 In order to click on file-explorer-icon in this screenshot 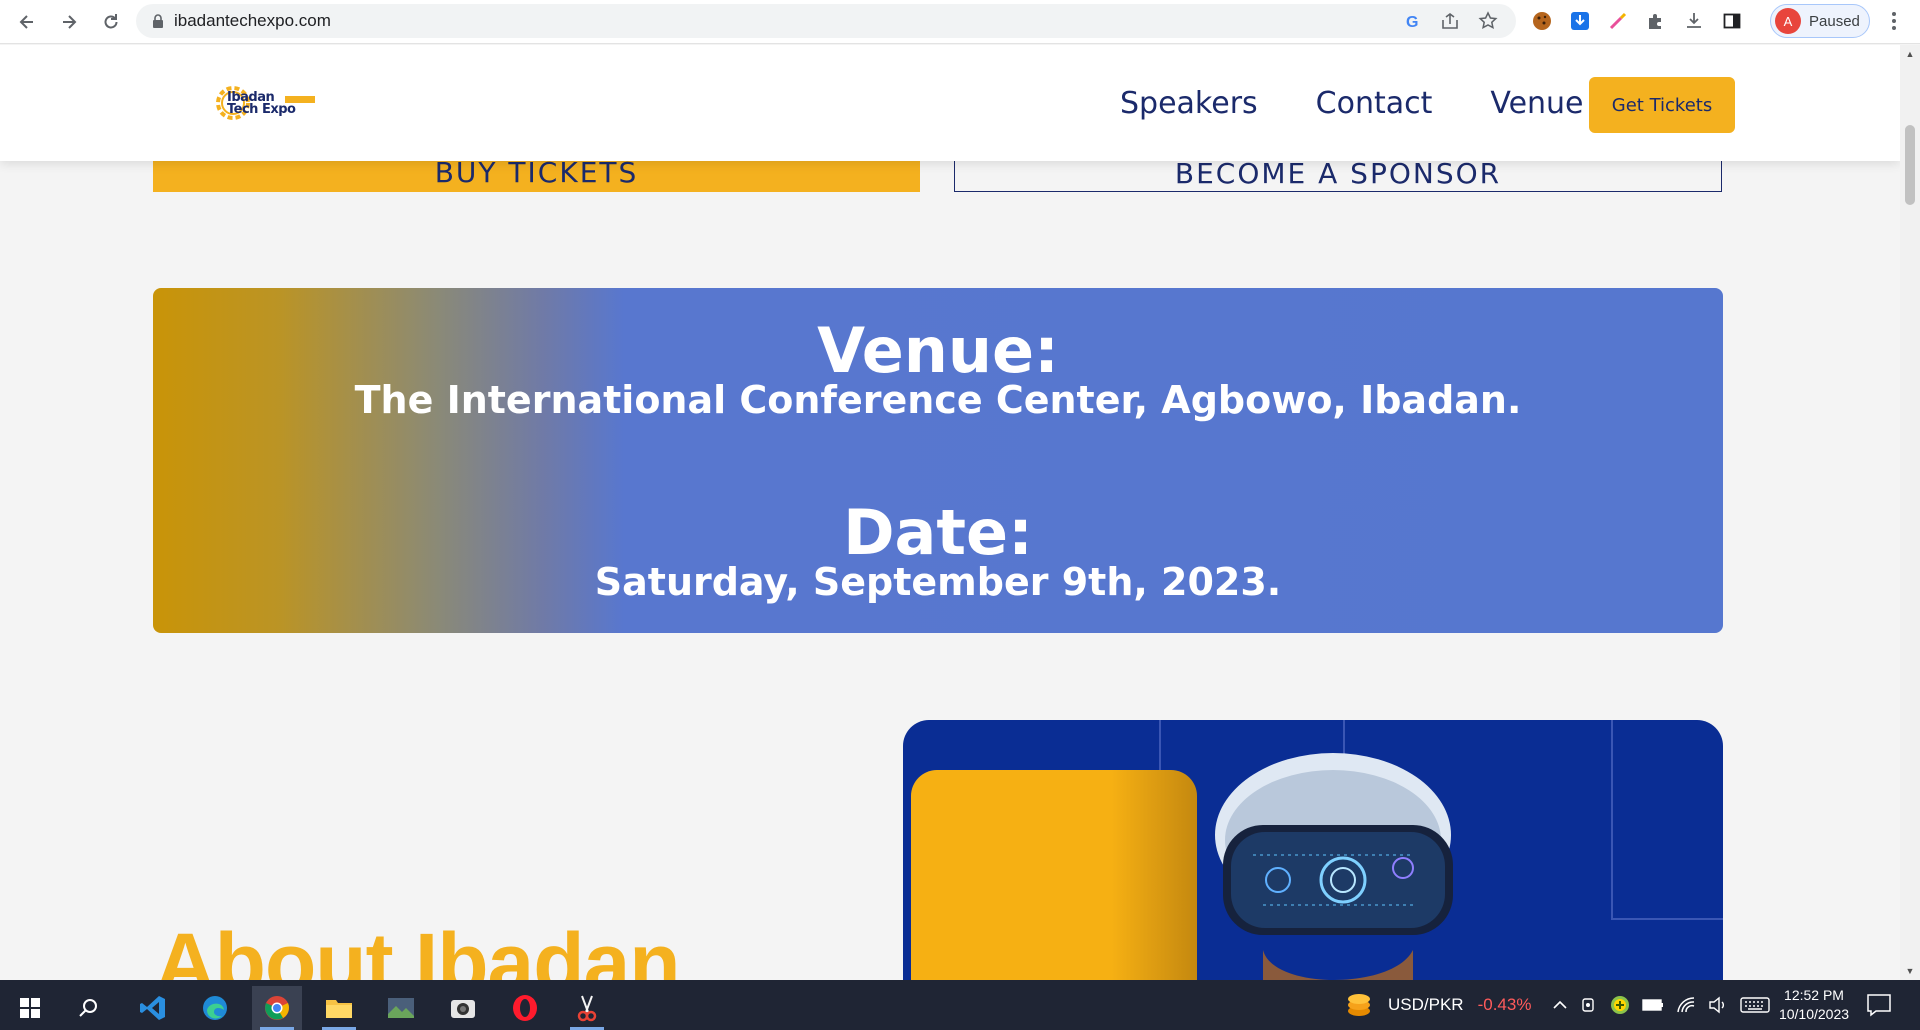, I will do `click(339, 1008)`.